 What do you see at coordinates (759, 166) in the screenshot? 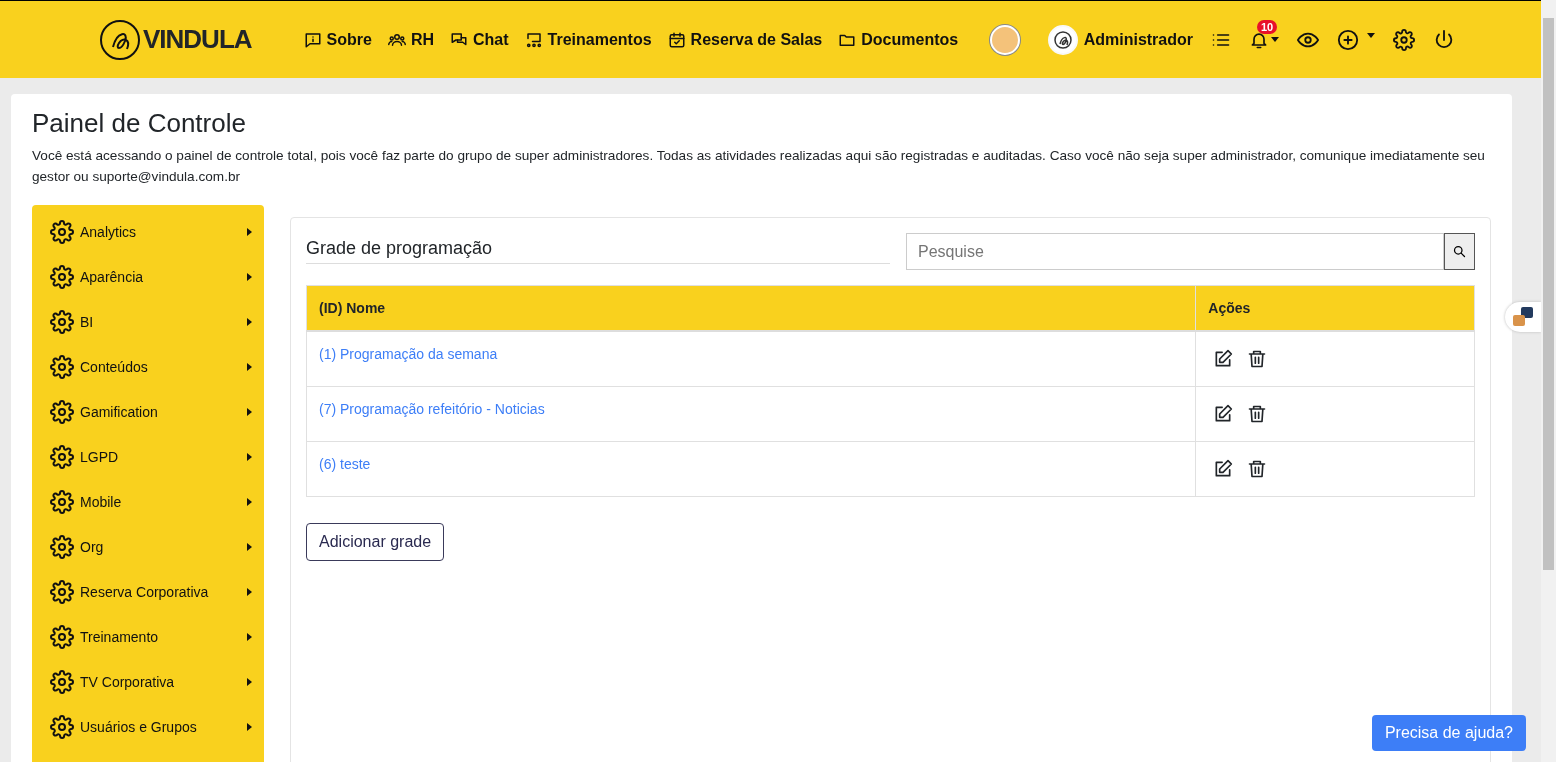
I see `page-description: Você está acessando o painel de controle total, pois você faz parte do grupo de super administradores. Todas as atividades realizadas aqui são registradas e auditadas. Caso você não seja super administrador, comunique imediatamente seu gestor ou suporte@vindula.com.br` at bounding box center [759, 166].